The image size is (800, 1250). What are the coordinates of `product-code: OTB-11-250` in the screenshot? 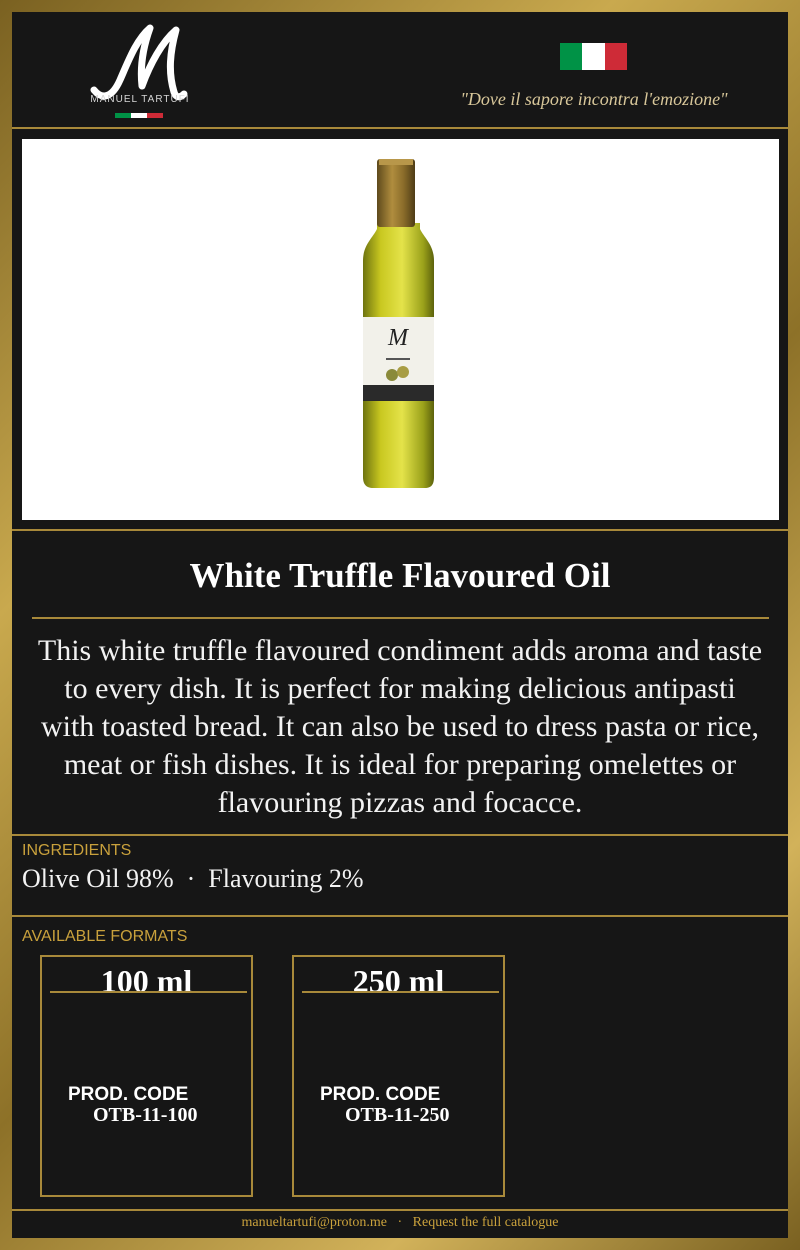 It's located at (397, 1115).